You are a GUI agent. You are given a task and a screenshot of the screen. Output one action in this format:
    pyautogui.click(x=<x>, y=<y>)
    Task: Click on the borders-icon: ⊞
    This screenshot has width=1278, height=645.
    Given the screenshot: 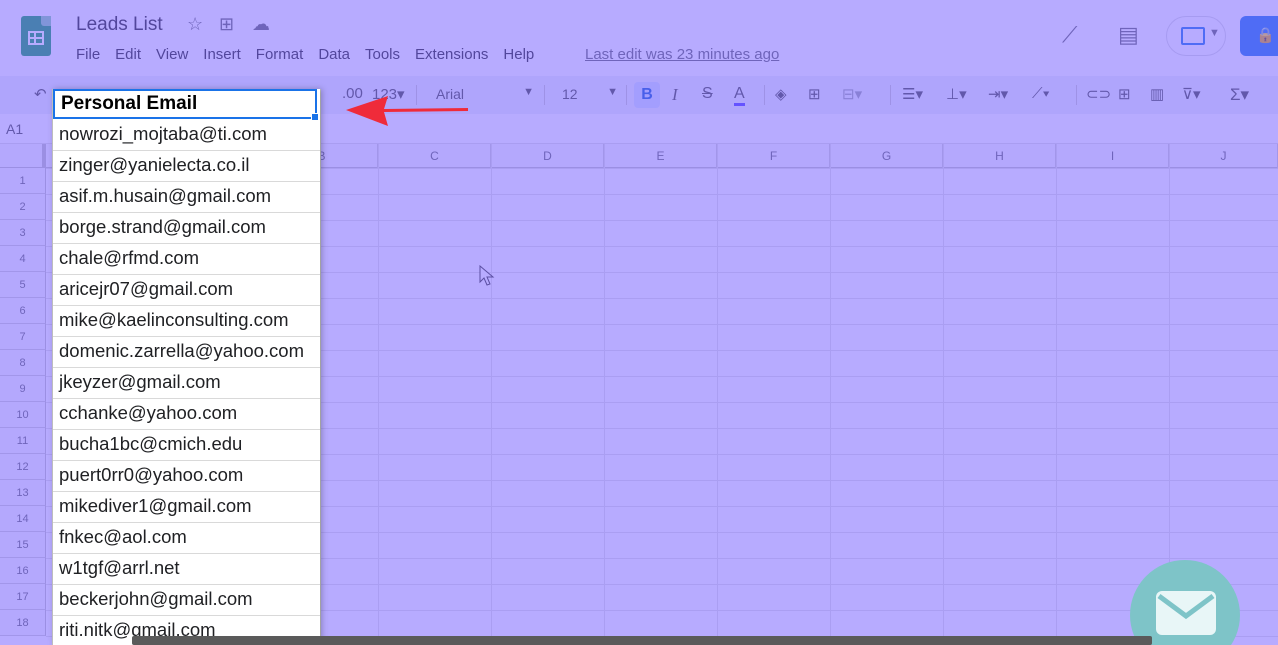 What is the action you would take?
    pyautogui.click(x=814, y=94)
    